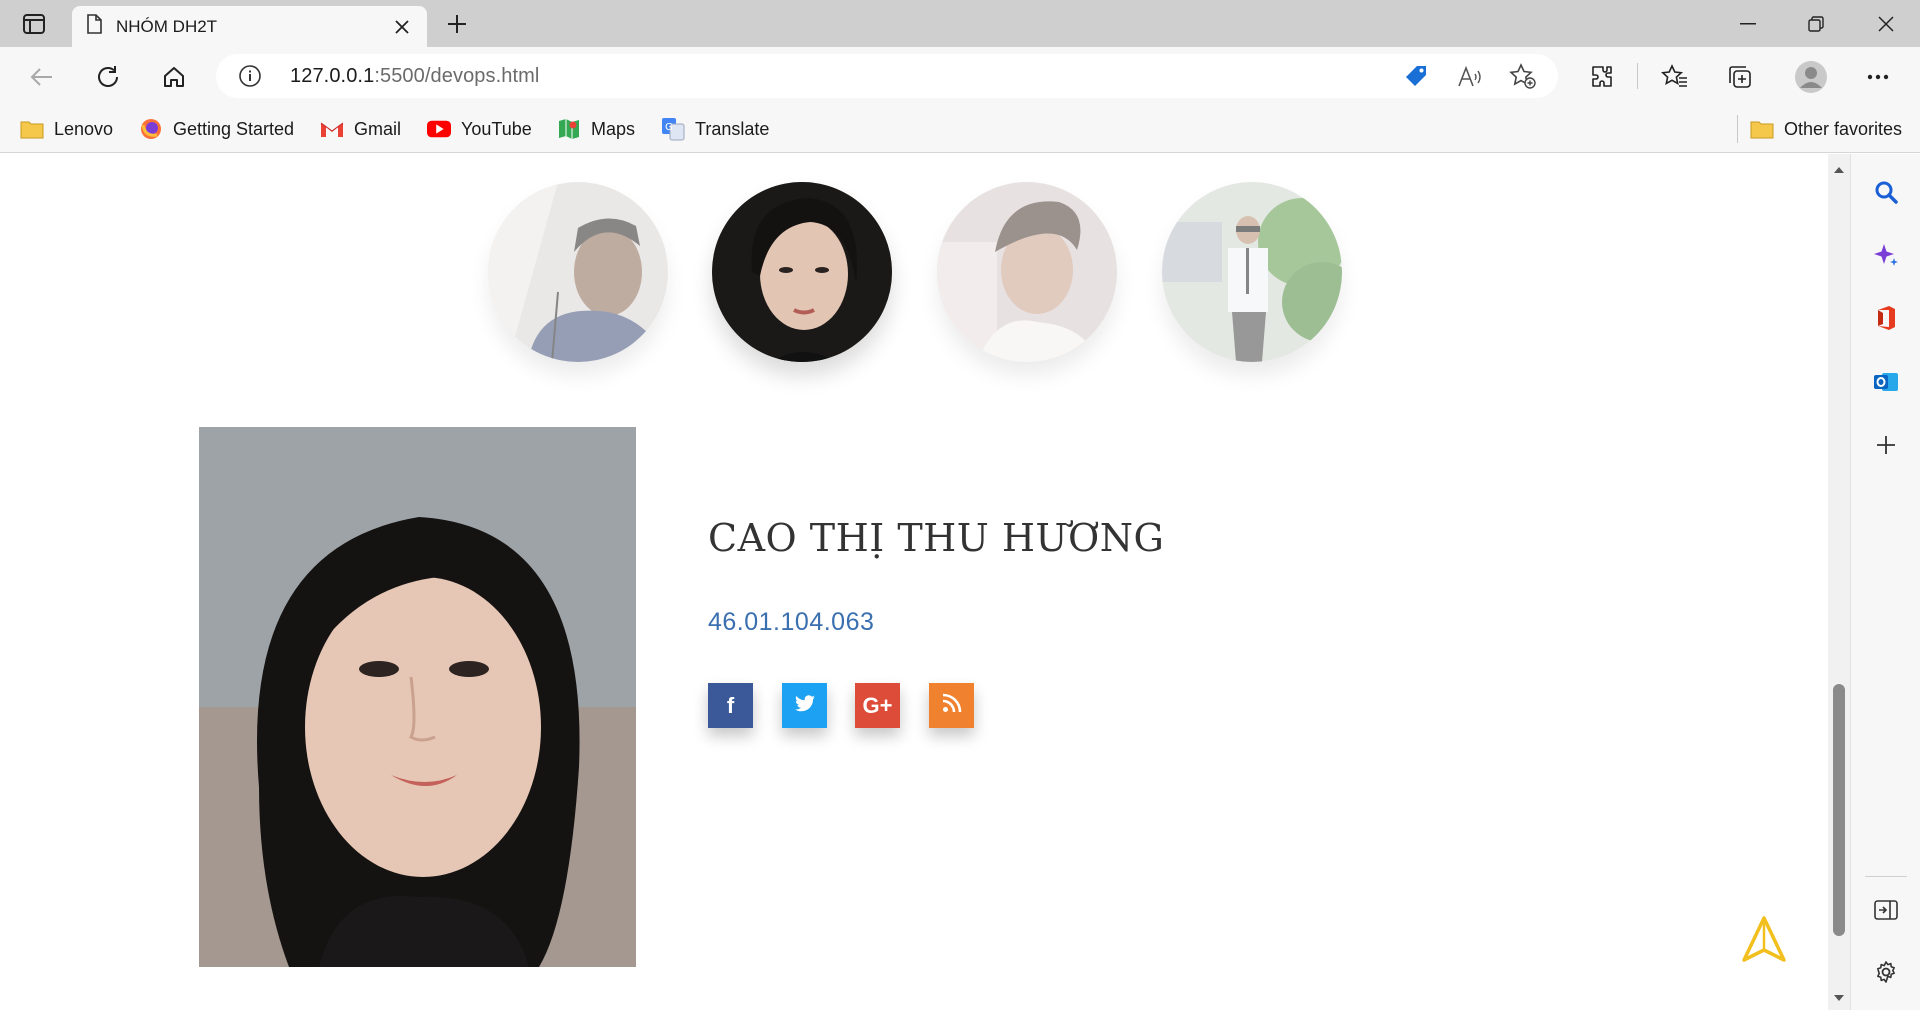 This screenshot has height=1010, width=1920. What do you see at coordinates (669, 127) in the screenshot?
I see `svg-text: G` at bounding box center [669, 127].